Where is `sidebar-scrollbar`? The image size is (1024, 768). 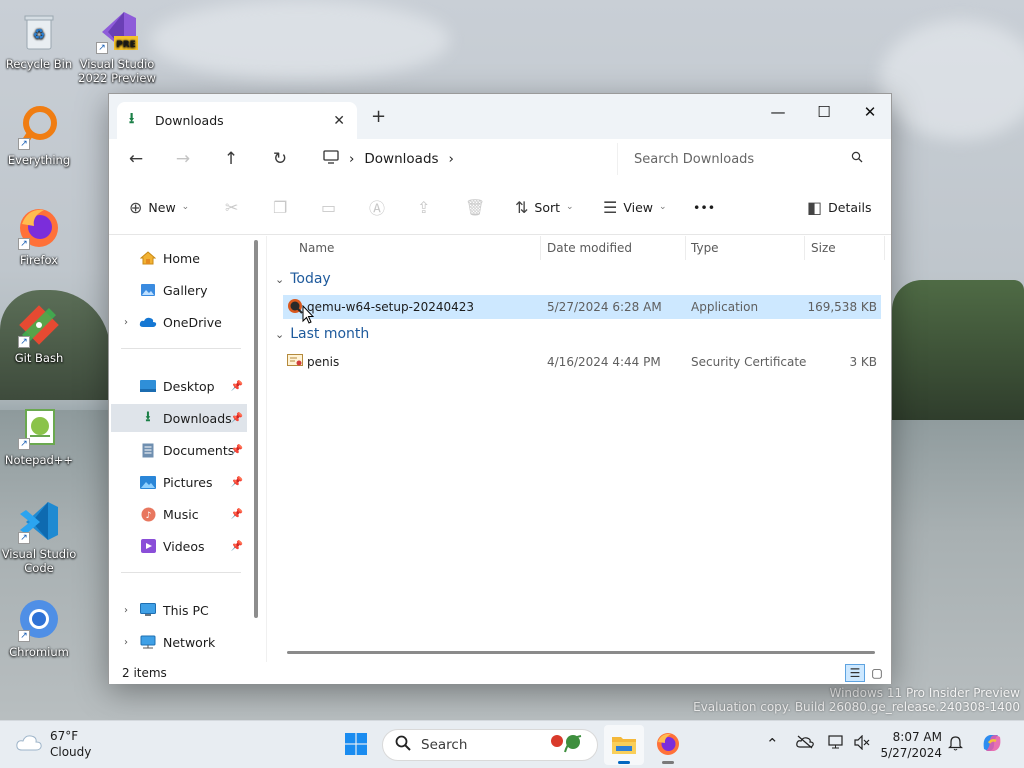
sidebar-scrollbar is located at coordinates (256, 429).